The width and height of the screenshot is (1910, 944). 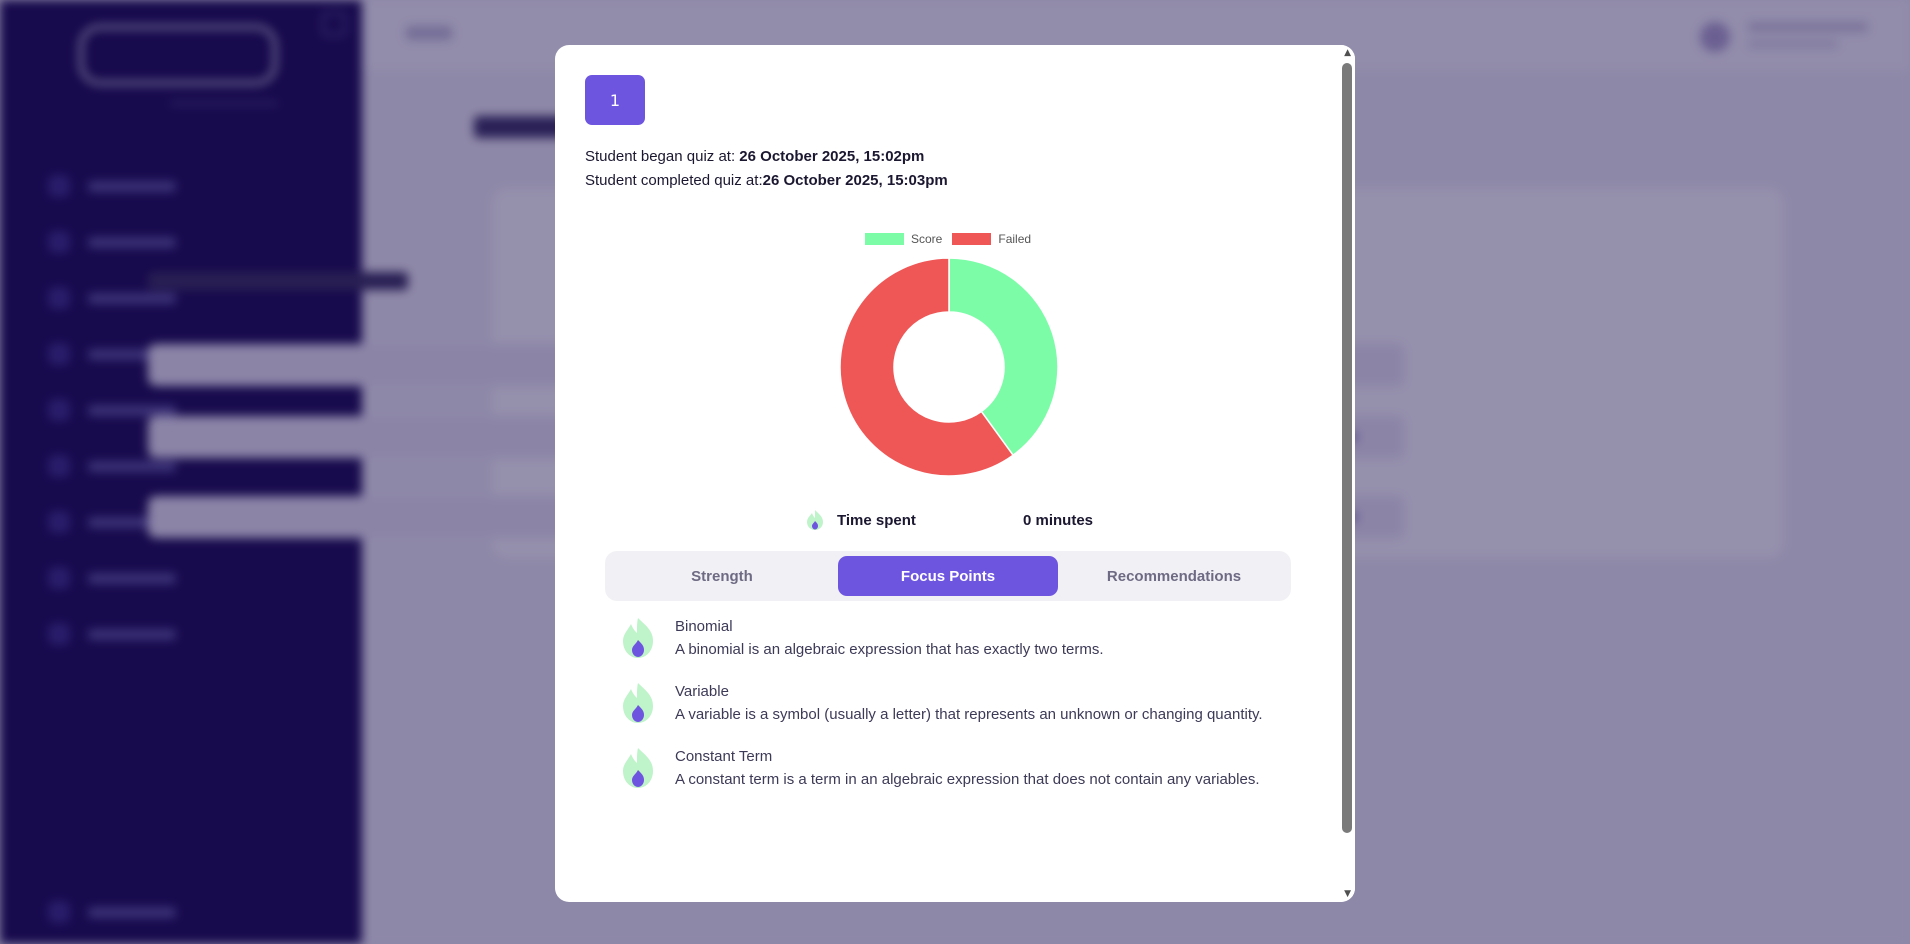 What do you see at coordinates (949, 367) in the screenshot?
I see `score-donut-chart` at bounding box center [949, 367].